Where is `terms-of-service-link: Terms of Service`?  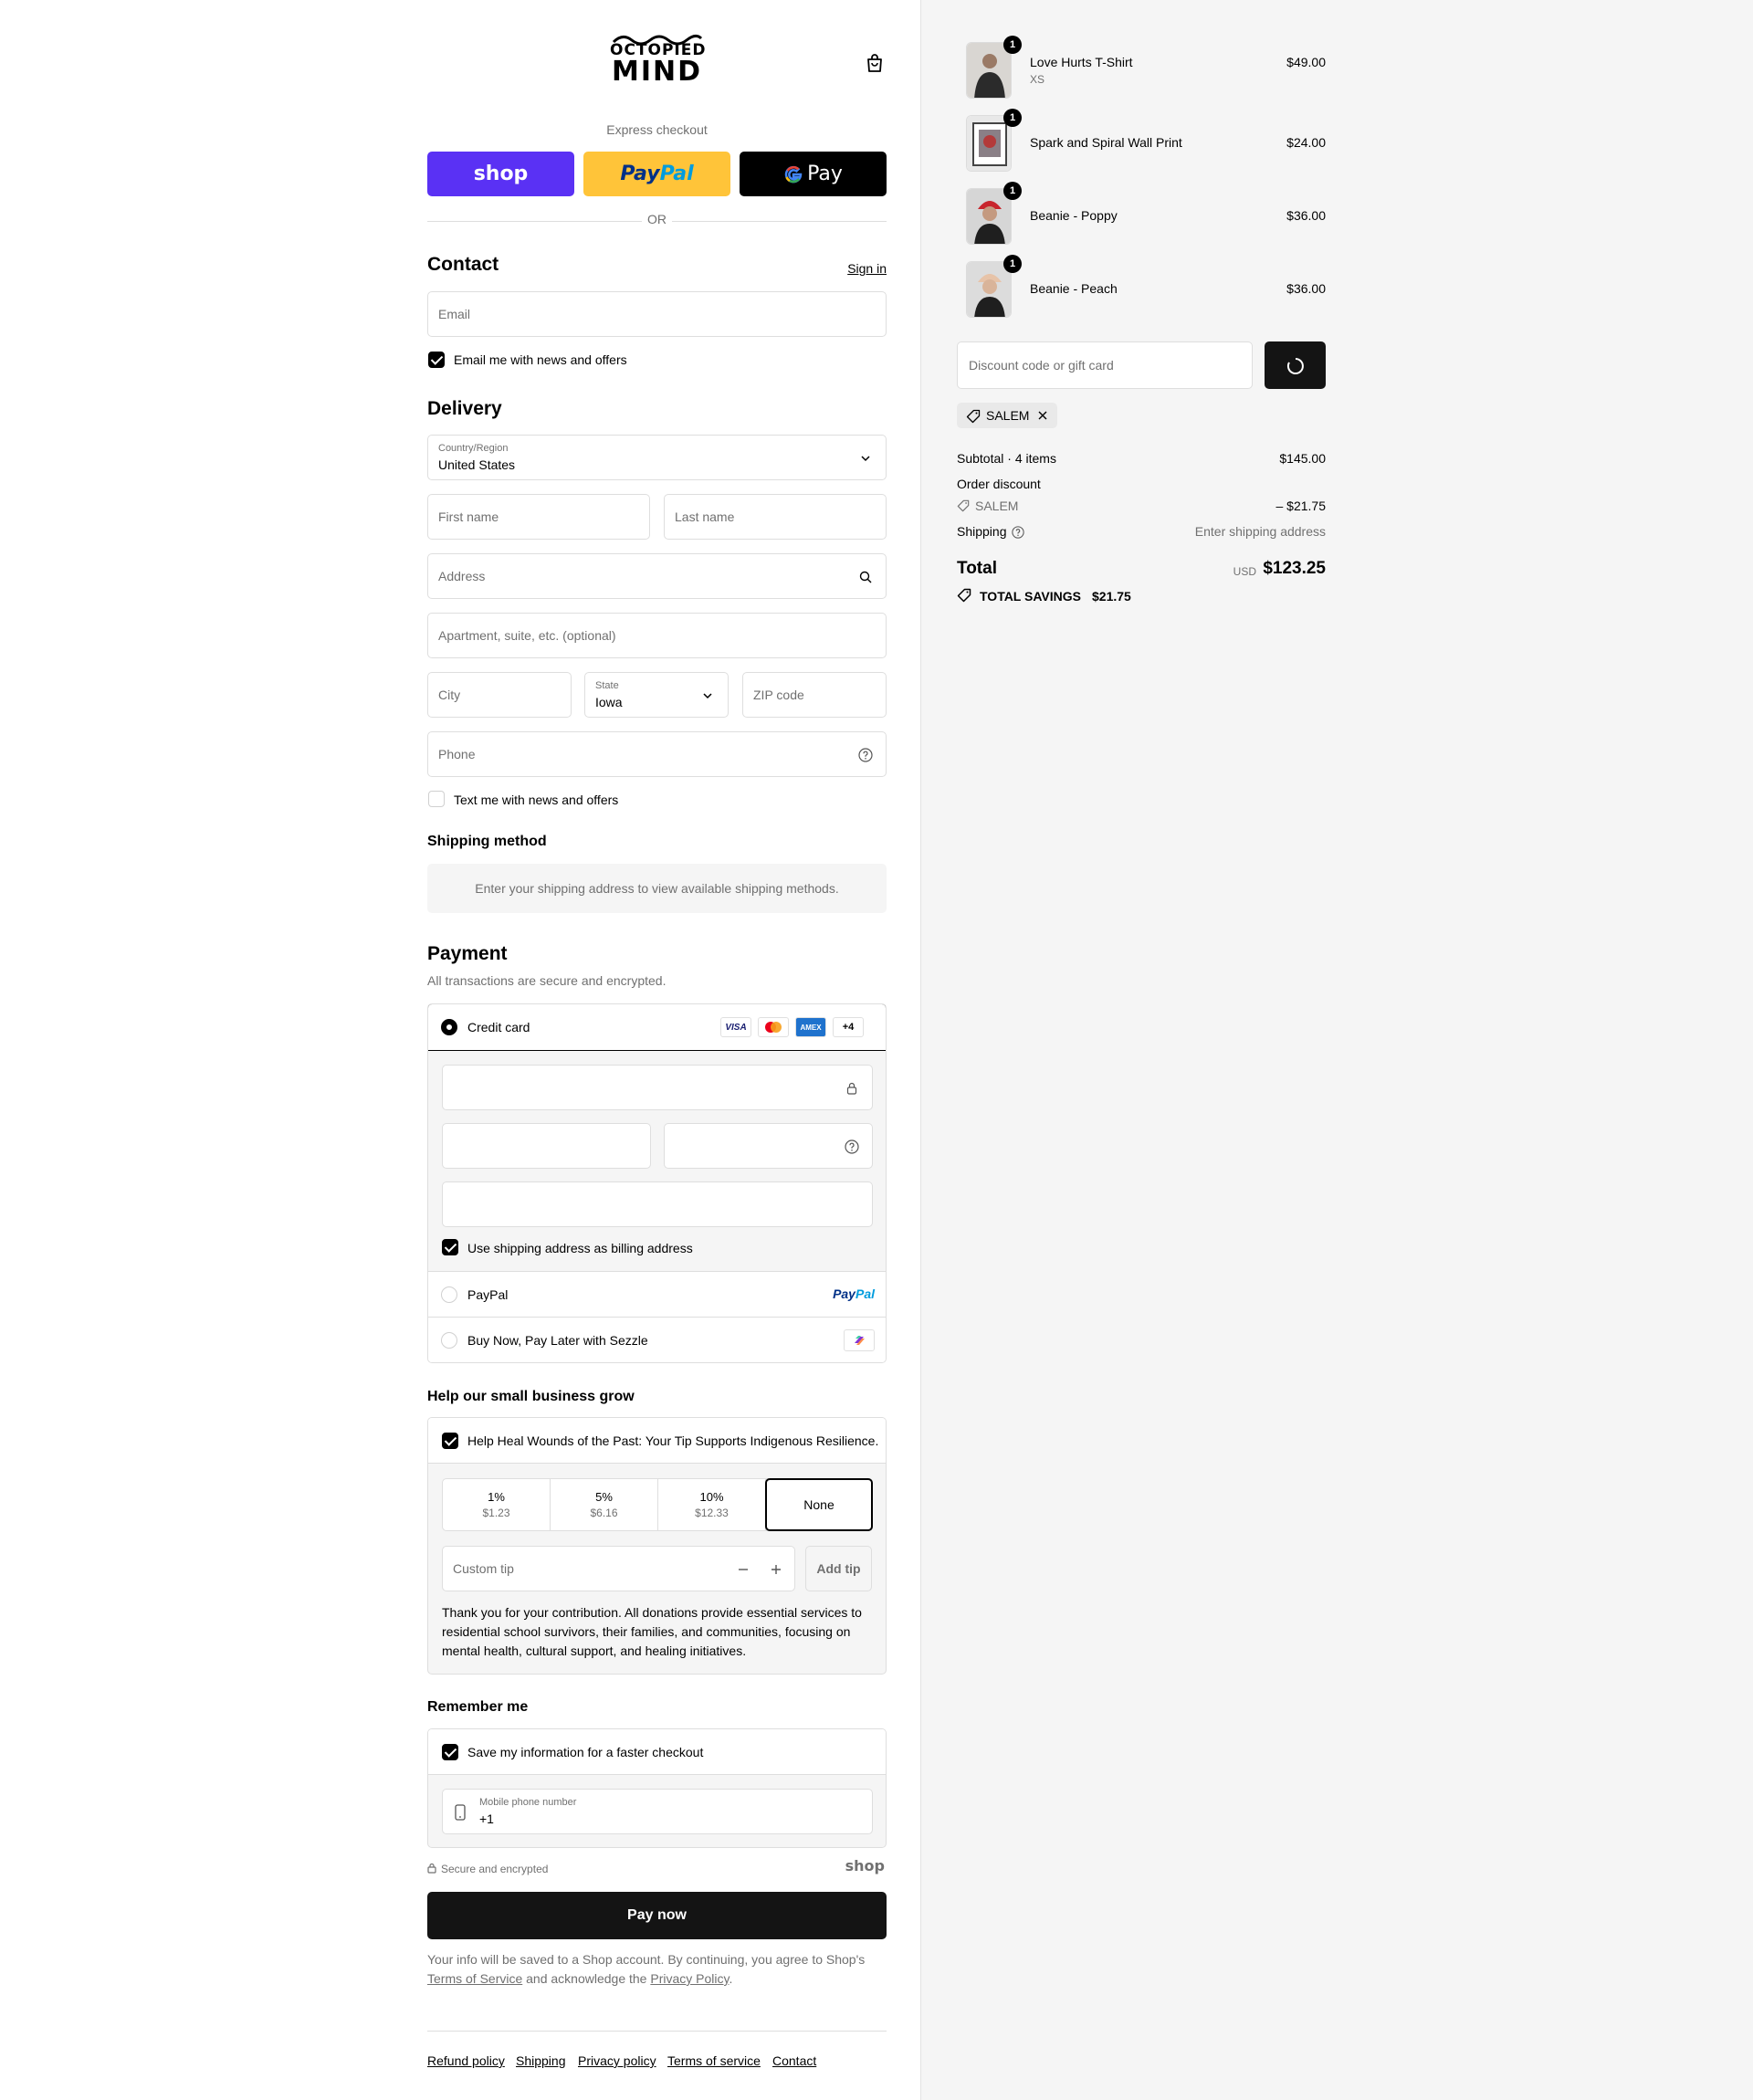 terms-of-service-link: Terms of Service is located at coordinates (474, 1978).